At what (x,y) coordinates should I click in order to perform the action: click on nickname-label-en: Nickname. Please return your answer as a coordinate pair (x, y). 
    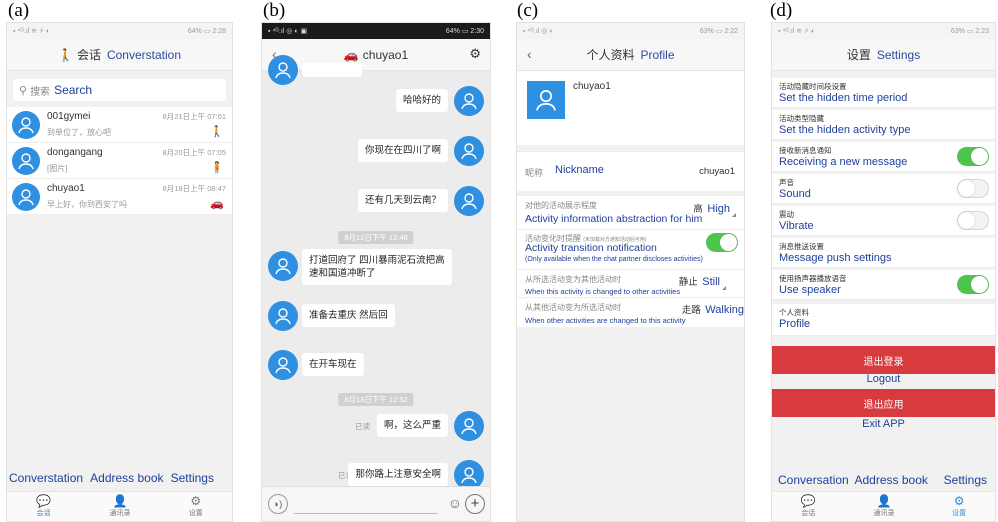
    Looking at the image, I should click on (579, 170).